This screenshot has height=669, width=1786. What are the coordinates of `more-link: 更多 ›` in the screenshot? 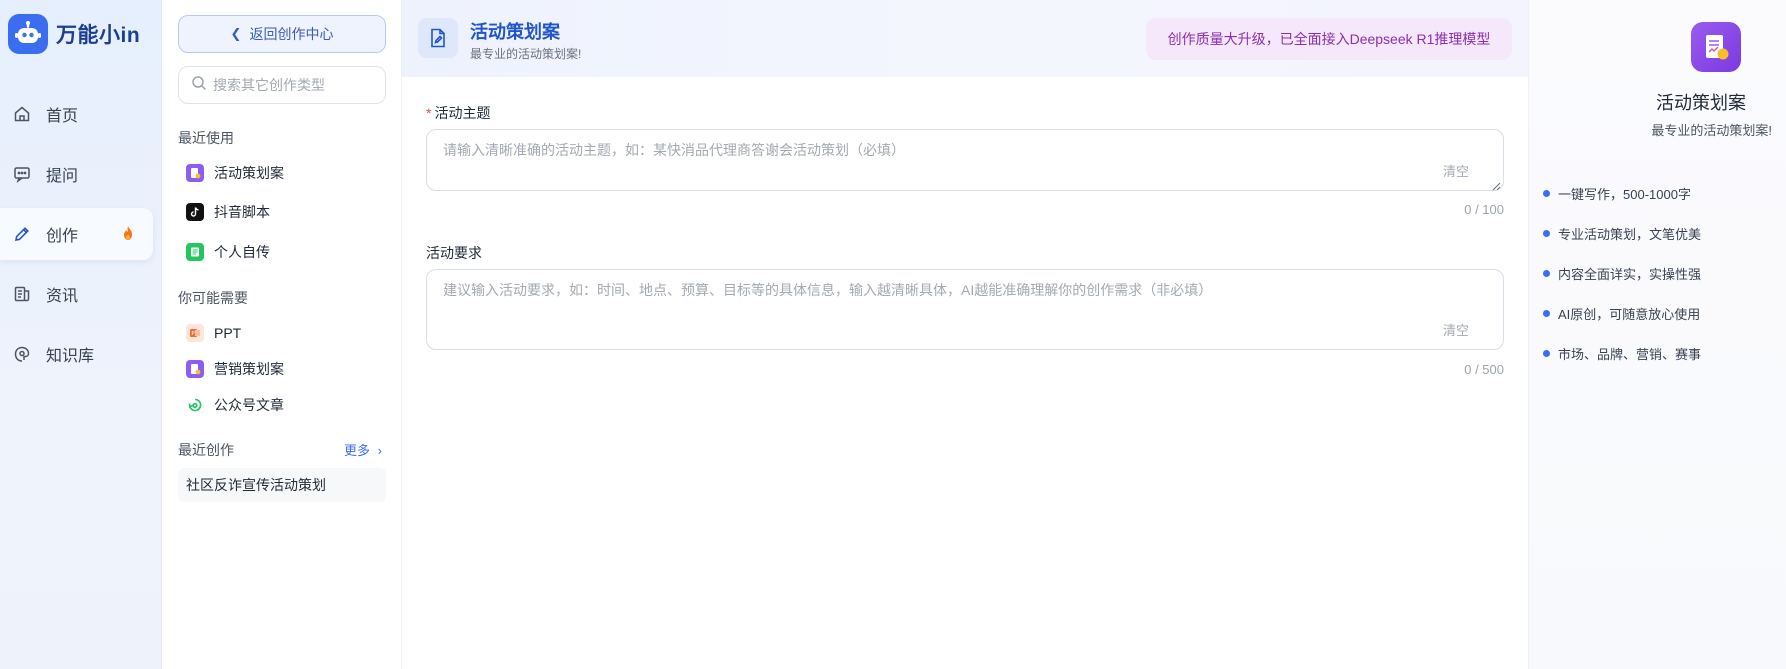 It's located at (363, 449).